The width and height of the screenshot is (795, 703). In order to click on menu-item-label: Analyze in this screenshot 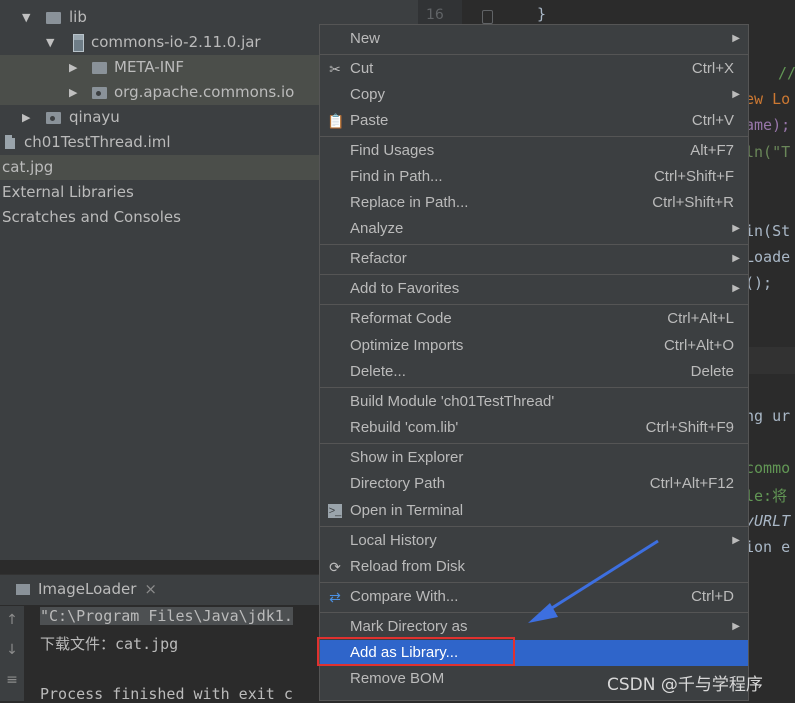, I will do `click(377, 228)`.